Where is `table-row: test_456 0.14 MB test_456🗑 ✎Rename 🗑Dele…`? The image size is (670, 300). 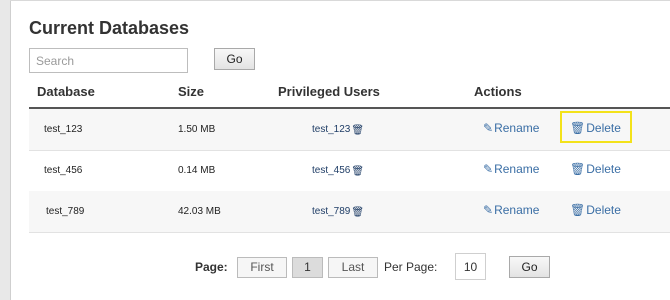 table-row: test_456 0.14 MB test_456🗑 ✎Rename 🗑Dele… is located at coordinates (349, 171).